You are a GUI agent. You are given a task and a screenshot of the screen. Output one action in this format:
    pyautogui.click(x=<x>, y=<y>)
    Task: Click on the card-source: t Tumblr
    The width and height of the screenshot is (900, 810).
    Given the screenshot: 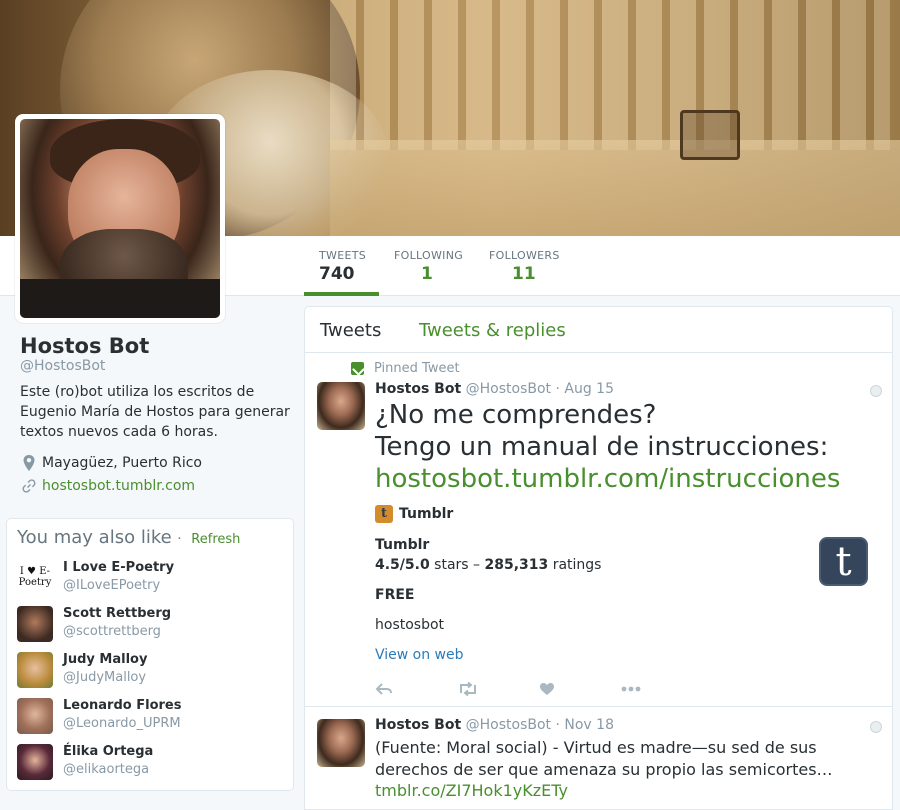 What is the action you would take?
    pyautogui.click(x=414, y=514)
    